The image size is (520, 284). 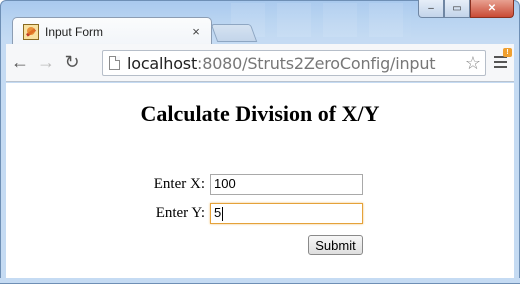 What do you see at coordinates (316, 63) in the screenshot?
I see `url-path: :8080/Struts2ZeroConfig/input` at bounding box center [316, 63].